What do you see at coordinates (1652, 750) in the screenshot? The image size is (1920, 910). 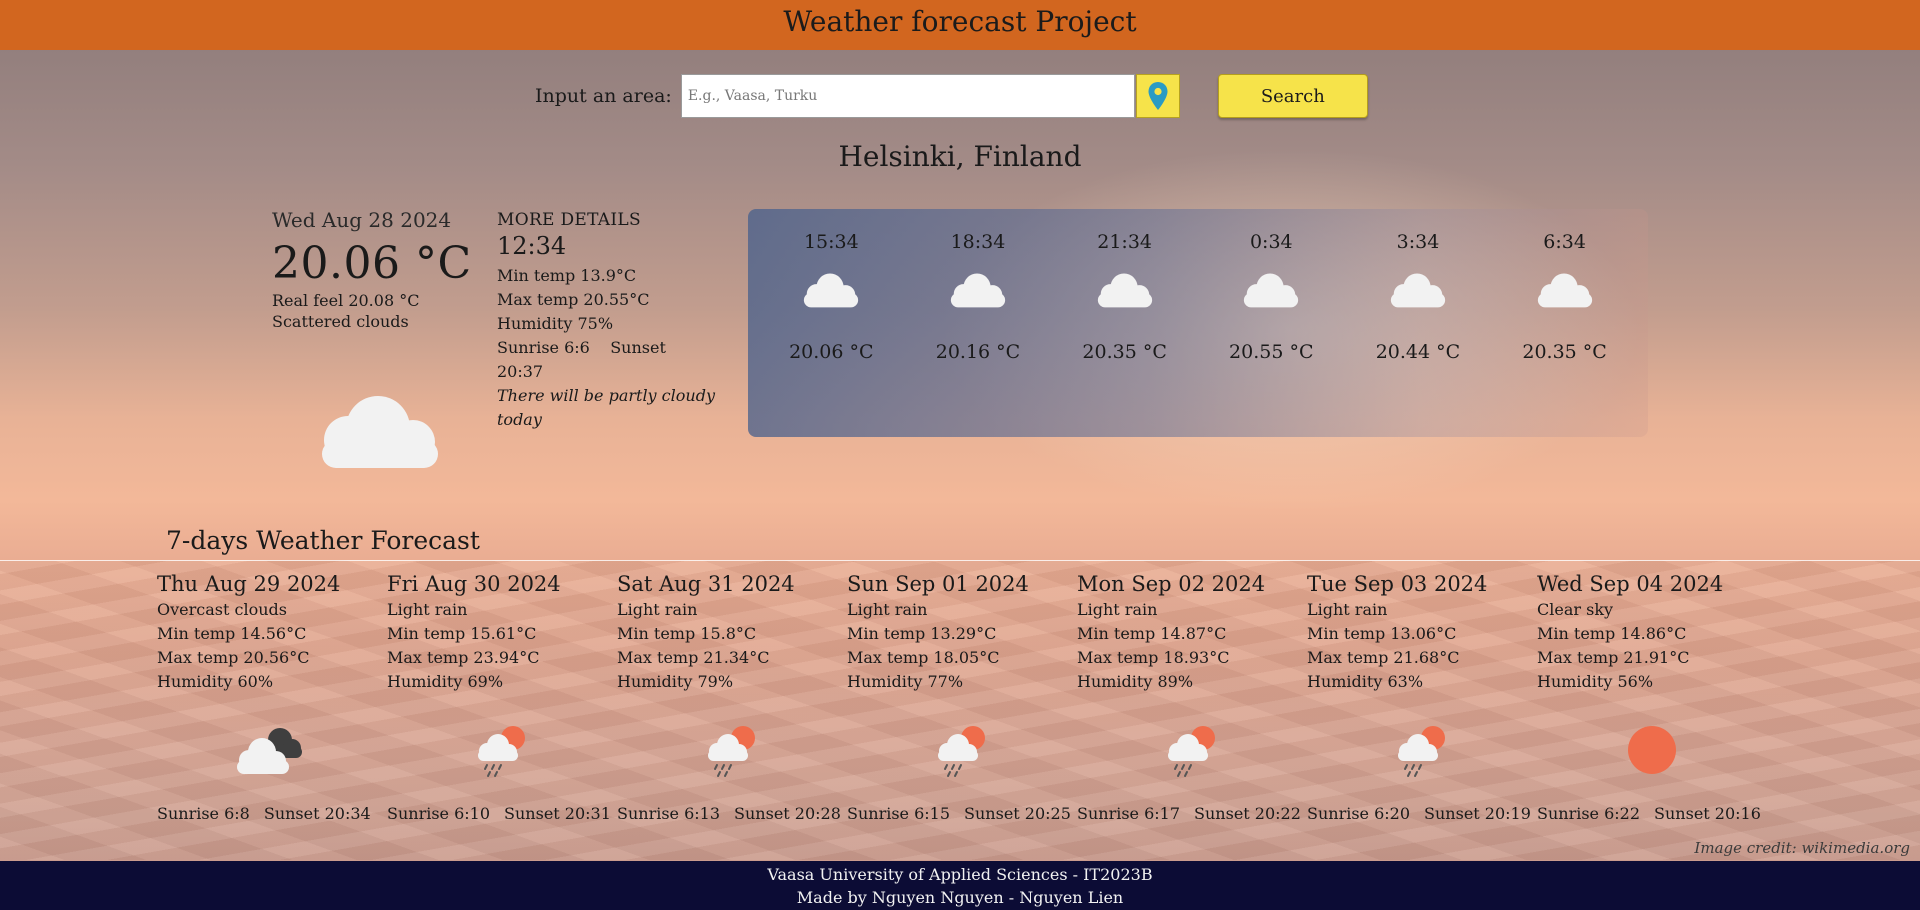 I see `sun-icon` at bounding box center [1652, 750].